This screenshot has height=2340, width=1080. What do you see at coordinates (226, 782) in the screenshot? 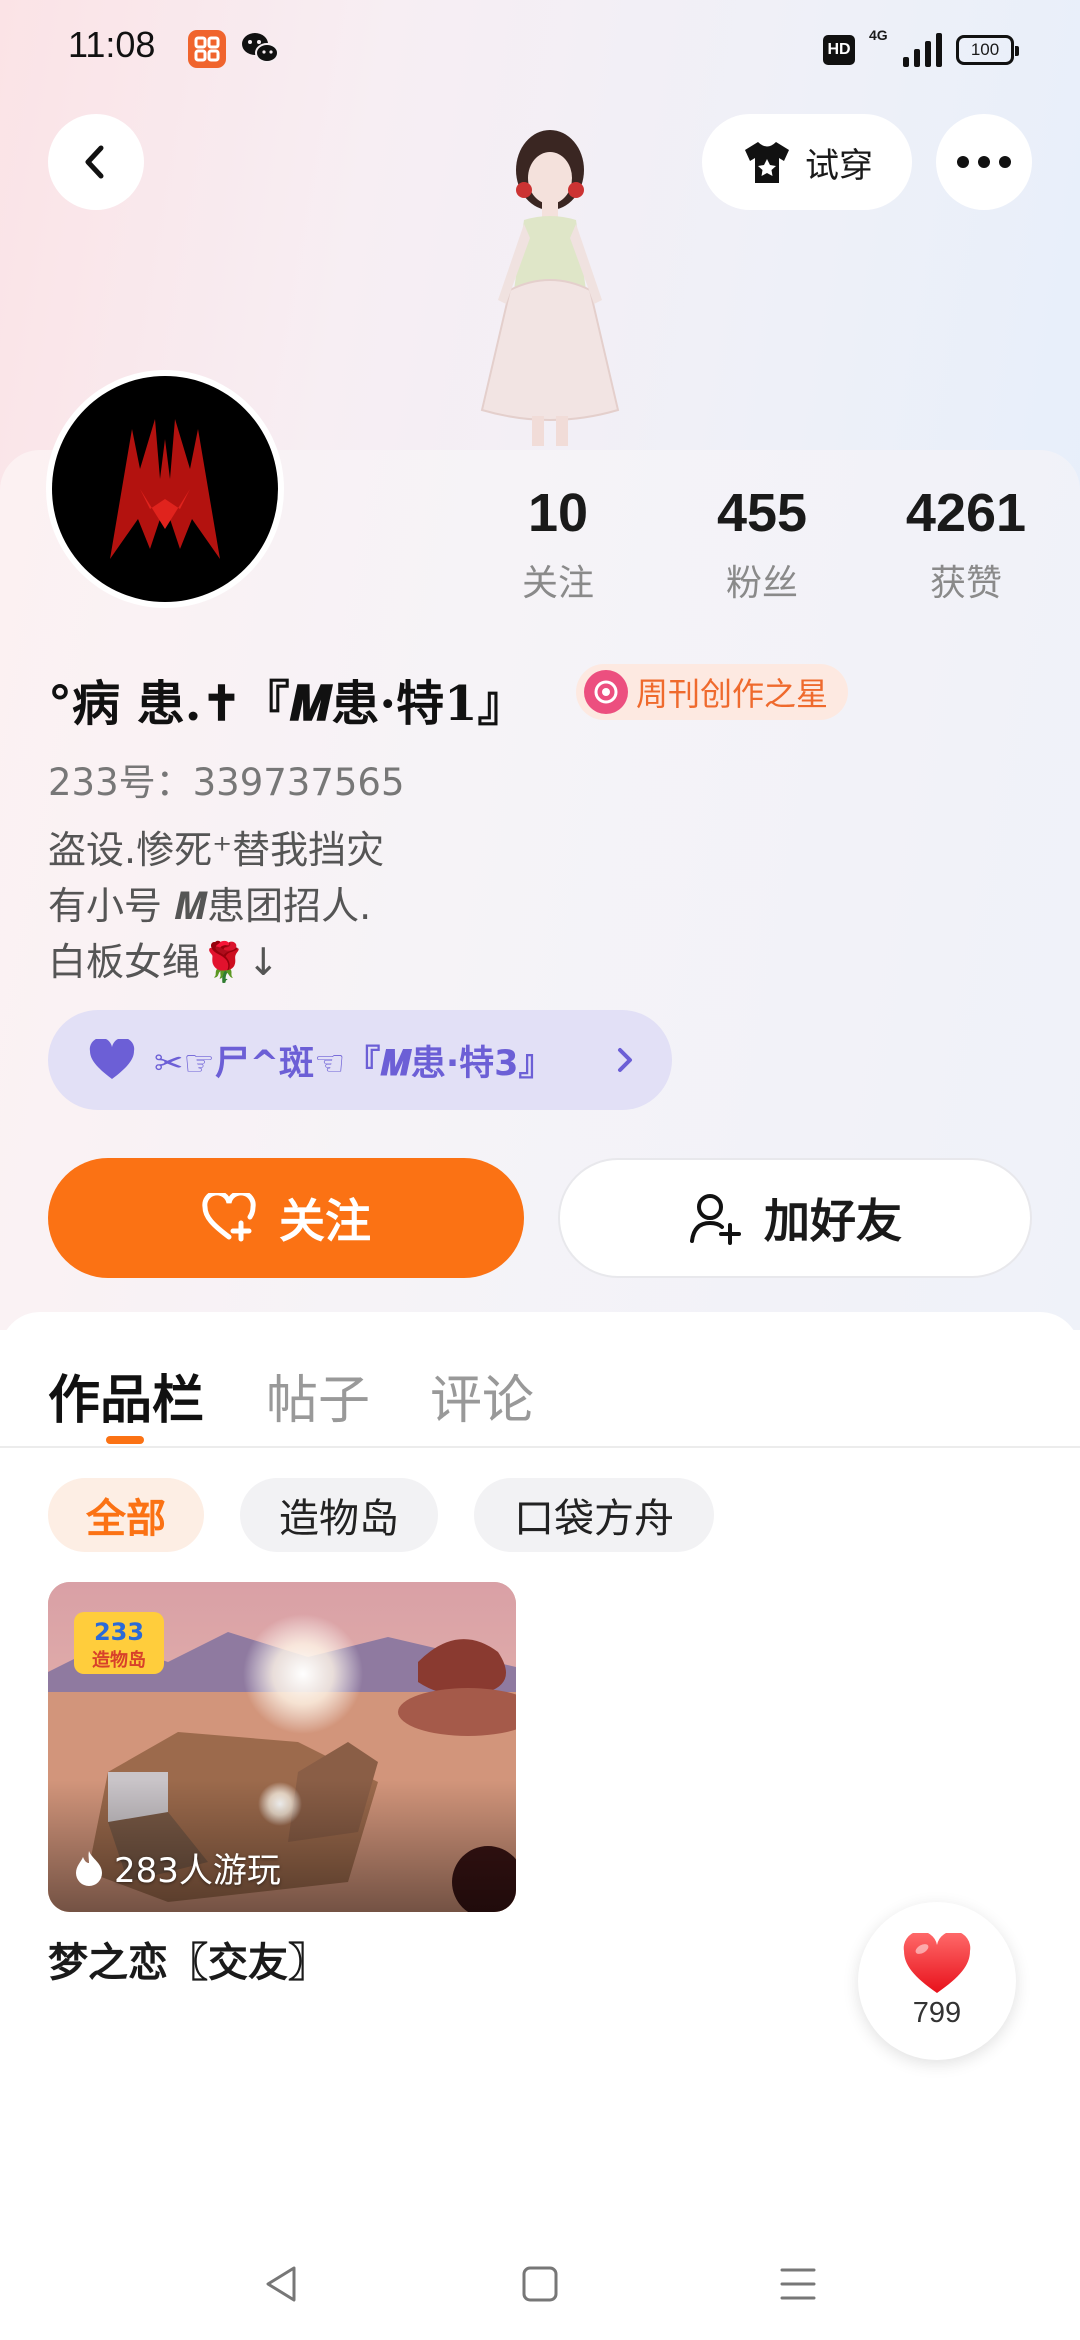
I see `user-id: 233号：339737565` at bounding box center [226, 782].